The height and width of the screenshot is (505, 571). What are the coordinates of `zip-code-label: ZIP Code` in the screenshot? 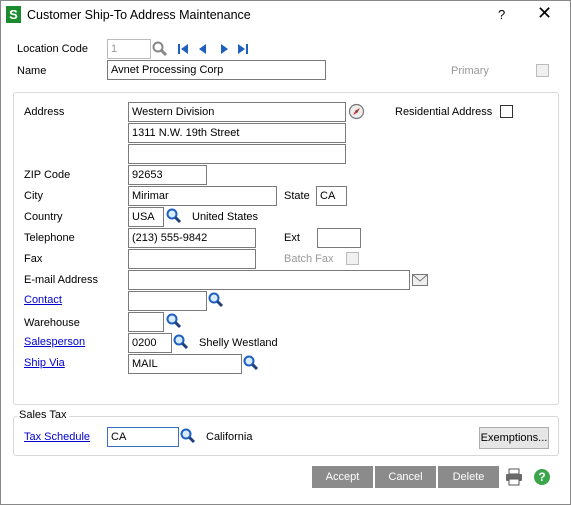 It's located at (47, 175).